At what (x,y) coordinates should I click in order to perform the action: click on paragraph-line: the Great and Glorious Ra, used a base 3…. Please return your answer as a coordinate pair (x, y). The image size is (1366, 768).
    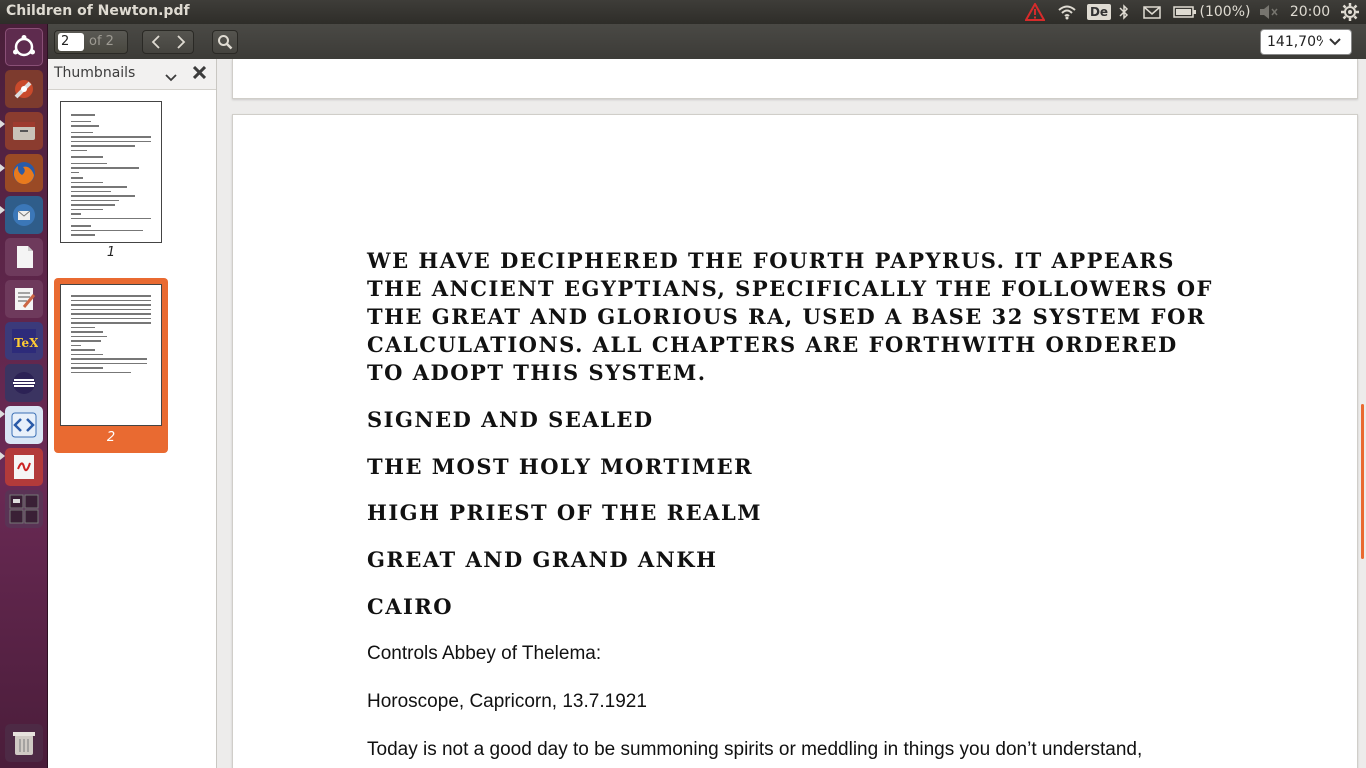
    Looking at the image, I should click on (786, 316).